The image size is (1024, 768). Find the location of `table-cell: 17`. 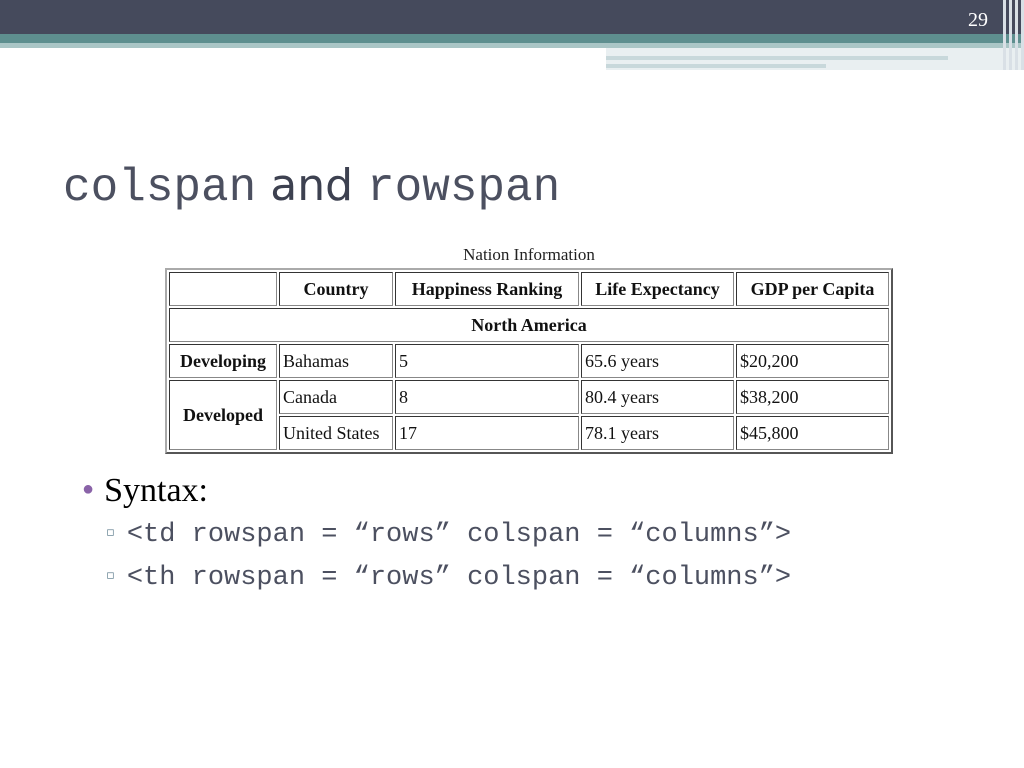

table-cell: 17 is located at coordinates (487, 433).